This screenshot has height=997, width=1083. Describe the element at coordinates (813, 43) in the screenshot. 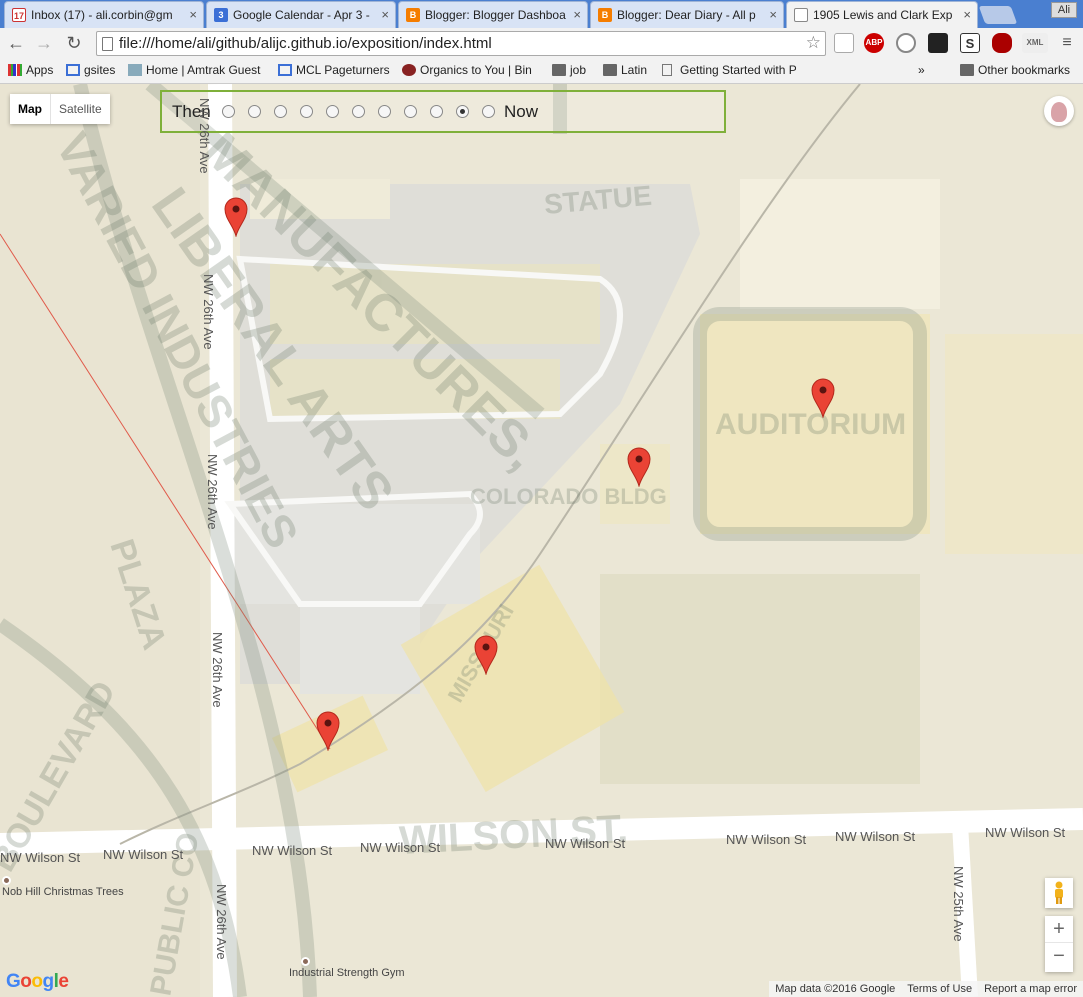

I see `bookmark-star-icon: ☆` at that location.